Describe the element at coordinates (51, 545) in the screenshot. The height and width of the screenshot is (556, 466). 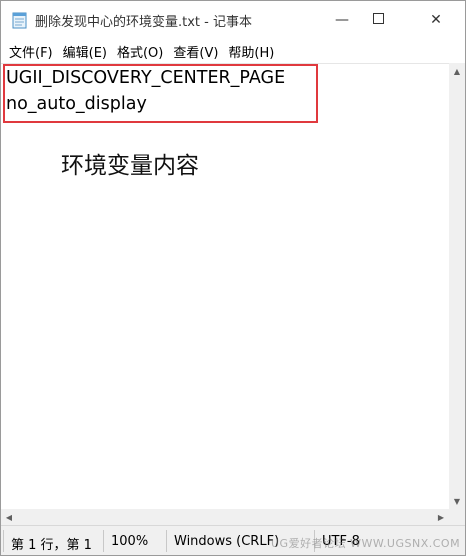
I see `status-position: 第 1 行，第 1` at that location.